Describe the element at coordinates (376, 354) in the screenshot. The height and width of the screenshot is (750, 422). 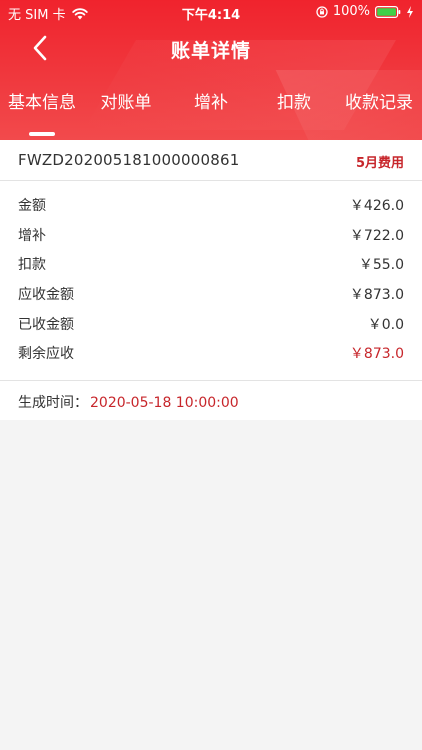
I see `amount-value-remaining: ￥873.0` at that location.